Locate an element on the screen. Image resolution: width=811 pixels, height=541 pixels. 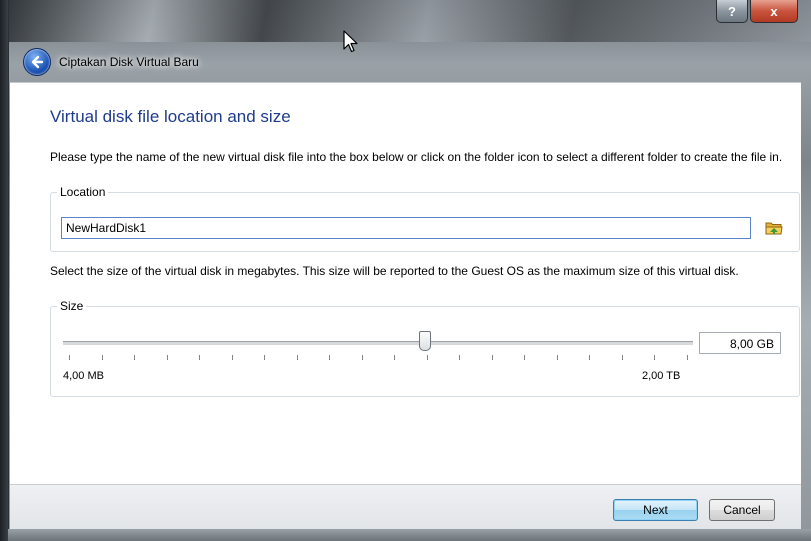
caption-buttons: ? x is located at coordinates (757, 11).